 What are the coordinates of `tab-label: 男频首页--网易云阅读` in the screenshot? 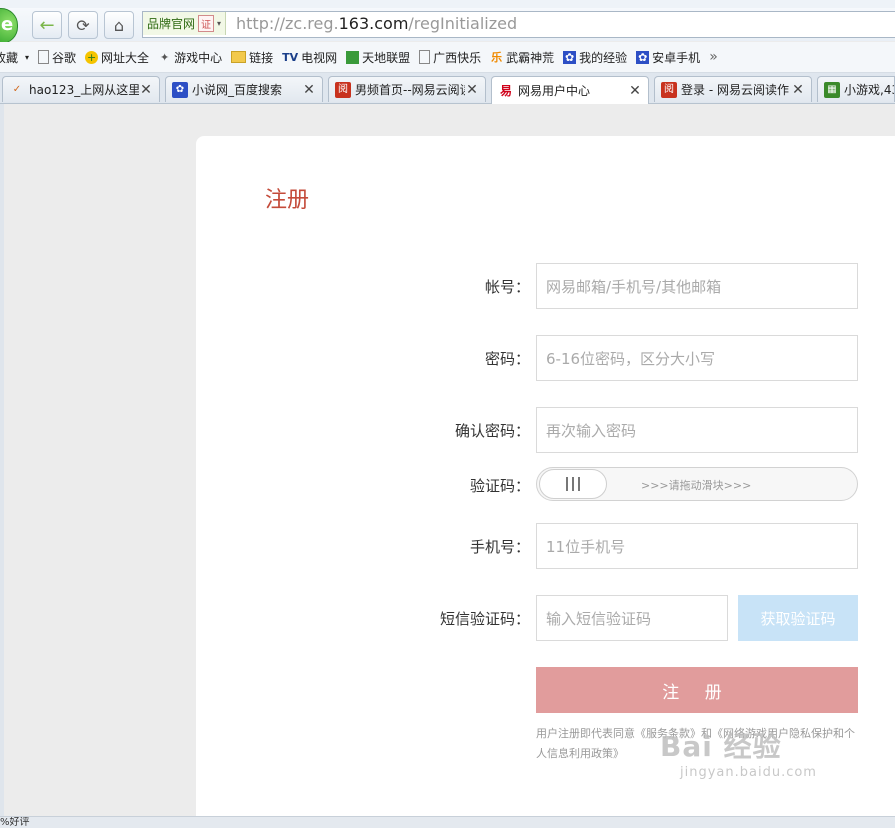 It's located at (410, 90).